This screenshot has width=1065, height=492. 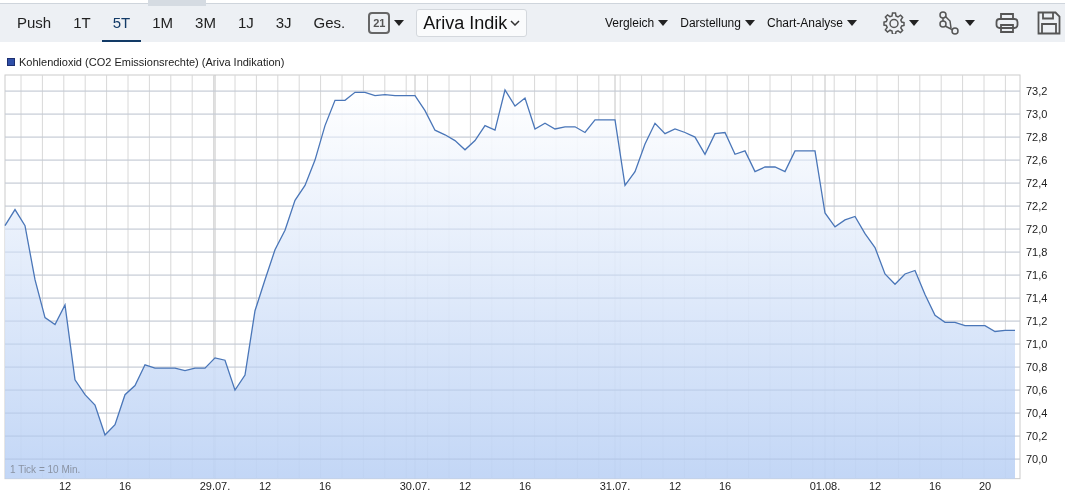 What do you see at coordinates (1037, 413) in the screenshot?
I see `y-axis-label: 70,4` at bounding box center [1037, 413].